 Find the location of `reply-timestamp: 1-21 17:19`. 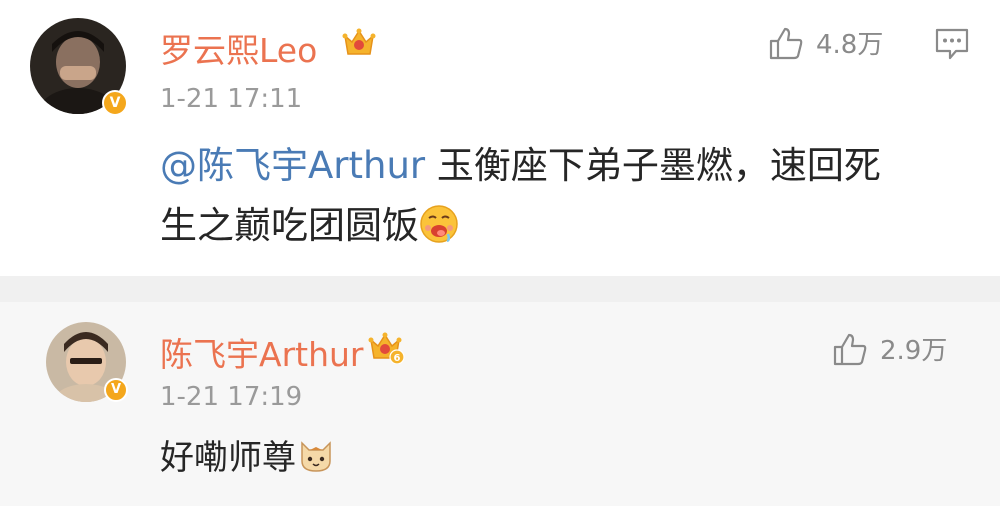

reply-timestamp: 1-21 17:19 is located at coordinates (231, 397).